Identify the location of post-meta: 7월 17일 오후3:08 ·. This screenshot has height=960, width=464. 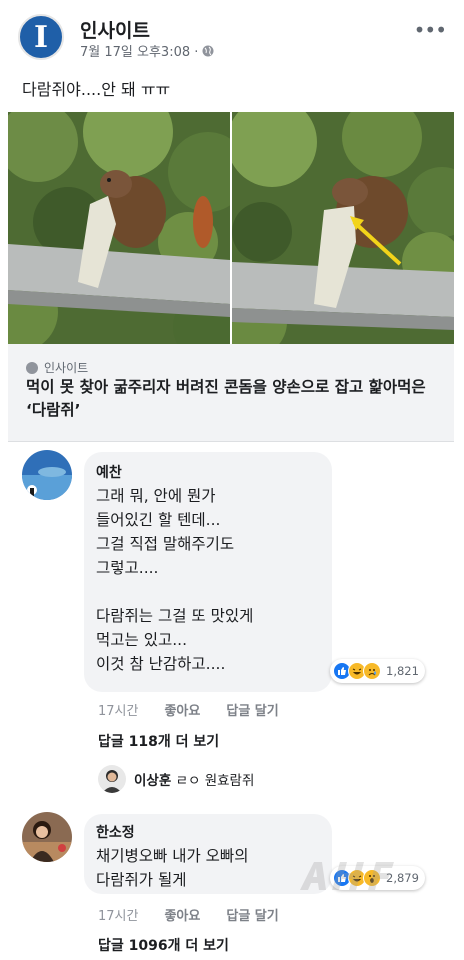
(147, 50).